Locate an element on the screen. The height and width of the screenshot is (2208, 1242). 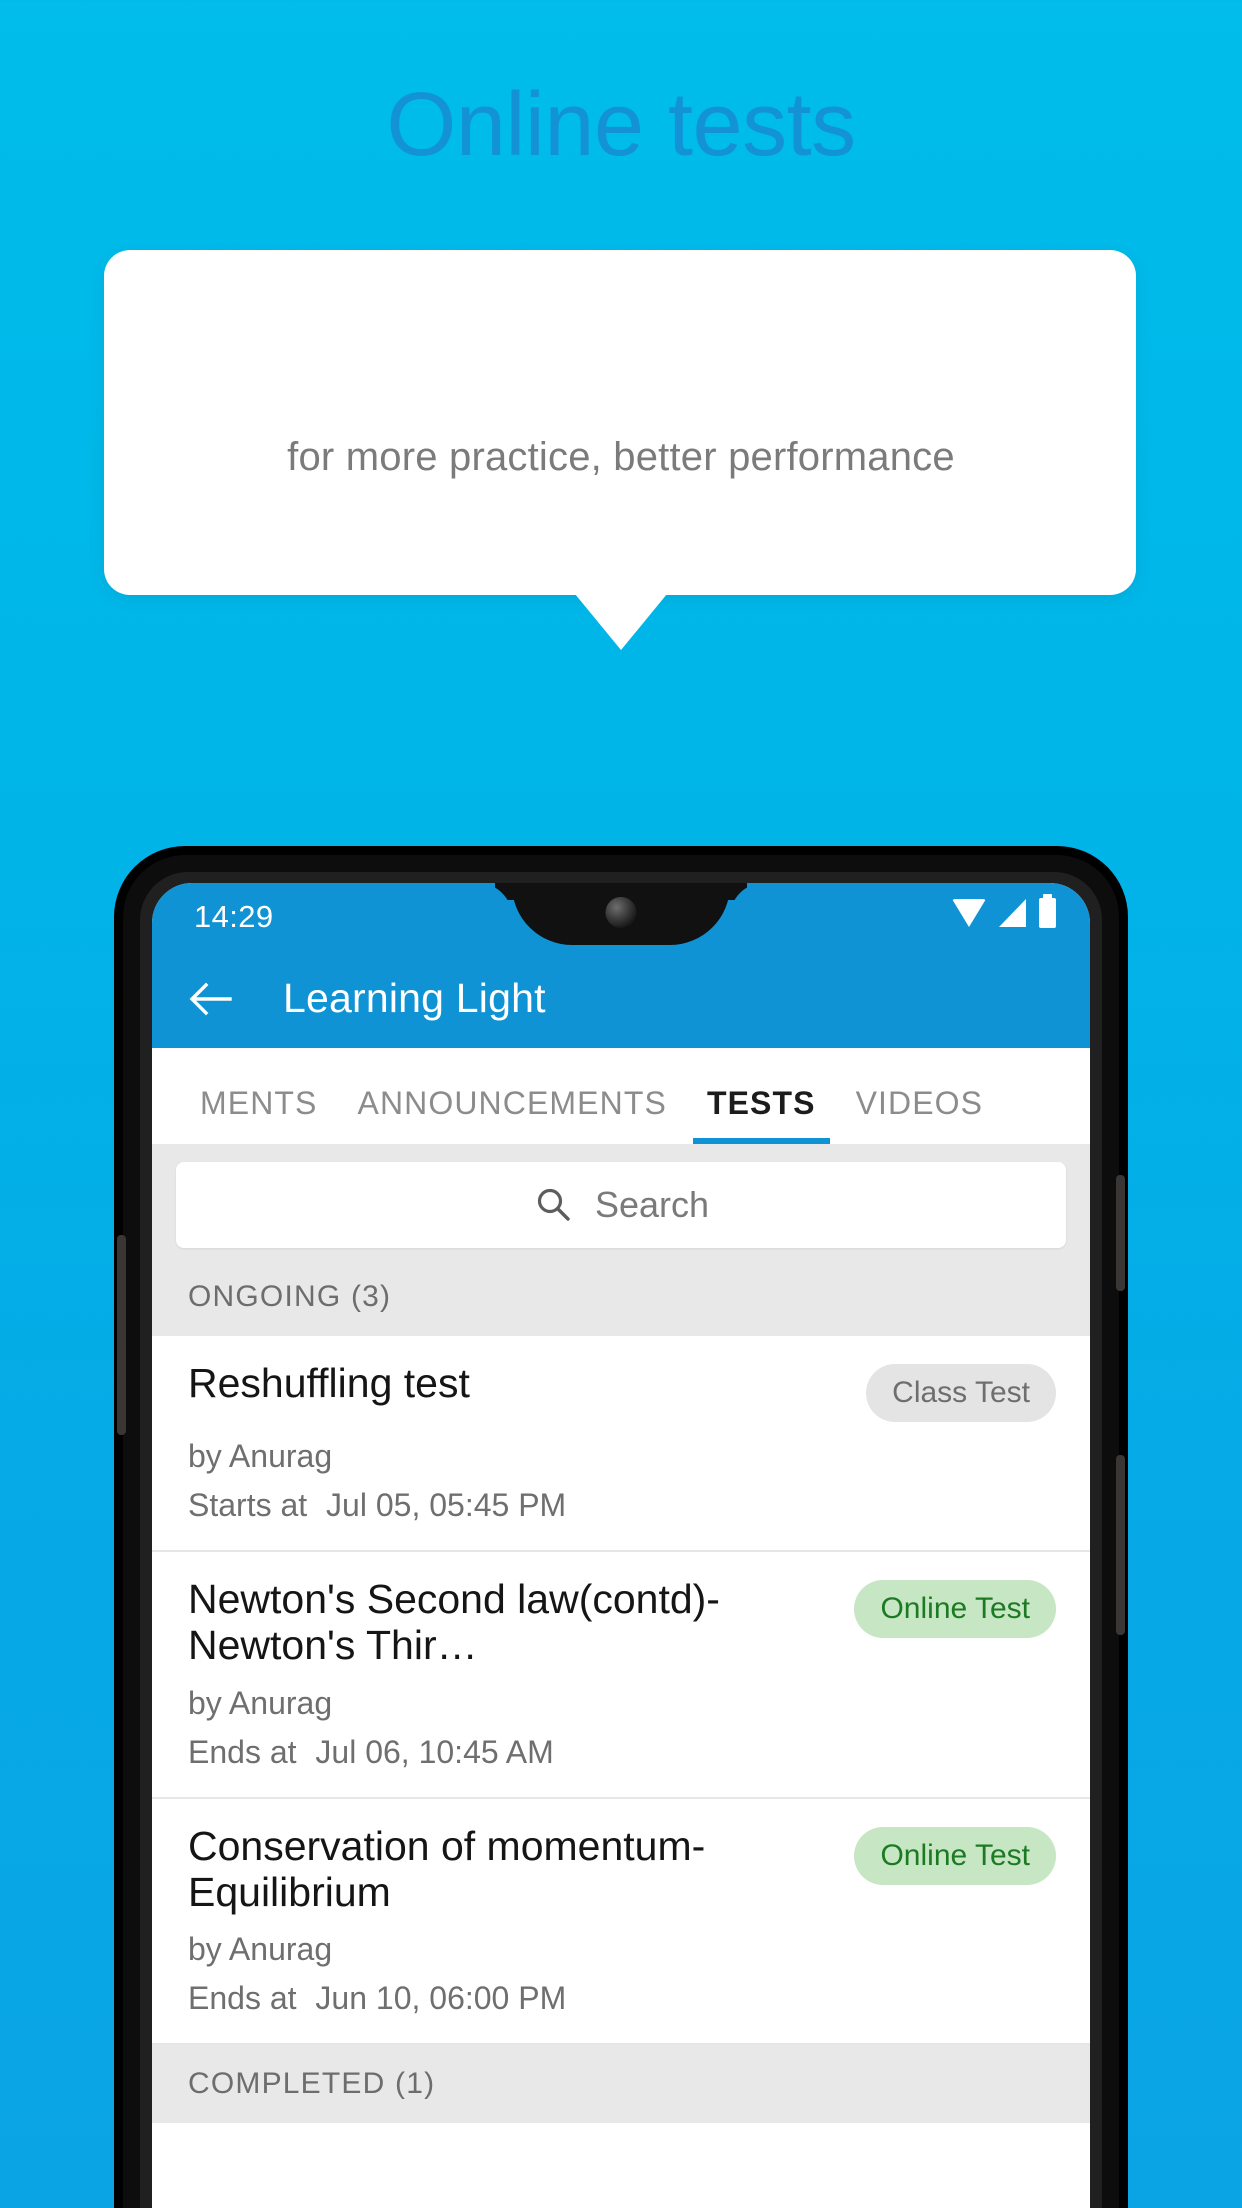
search-input: Search is located at coordinates (621, 1205).